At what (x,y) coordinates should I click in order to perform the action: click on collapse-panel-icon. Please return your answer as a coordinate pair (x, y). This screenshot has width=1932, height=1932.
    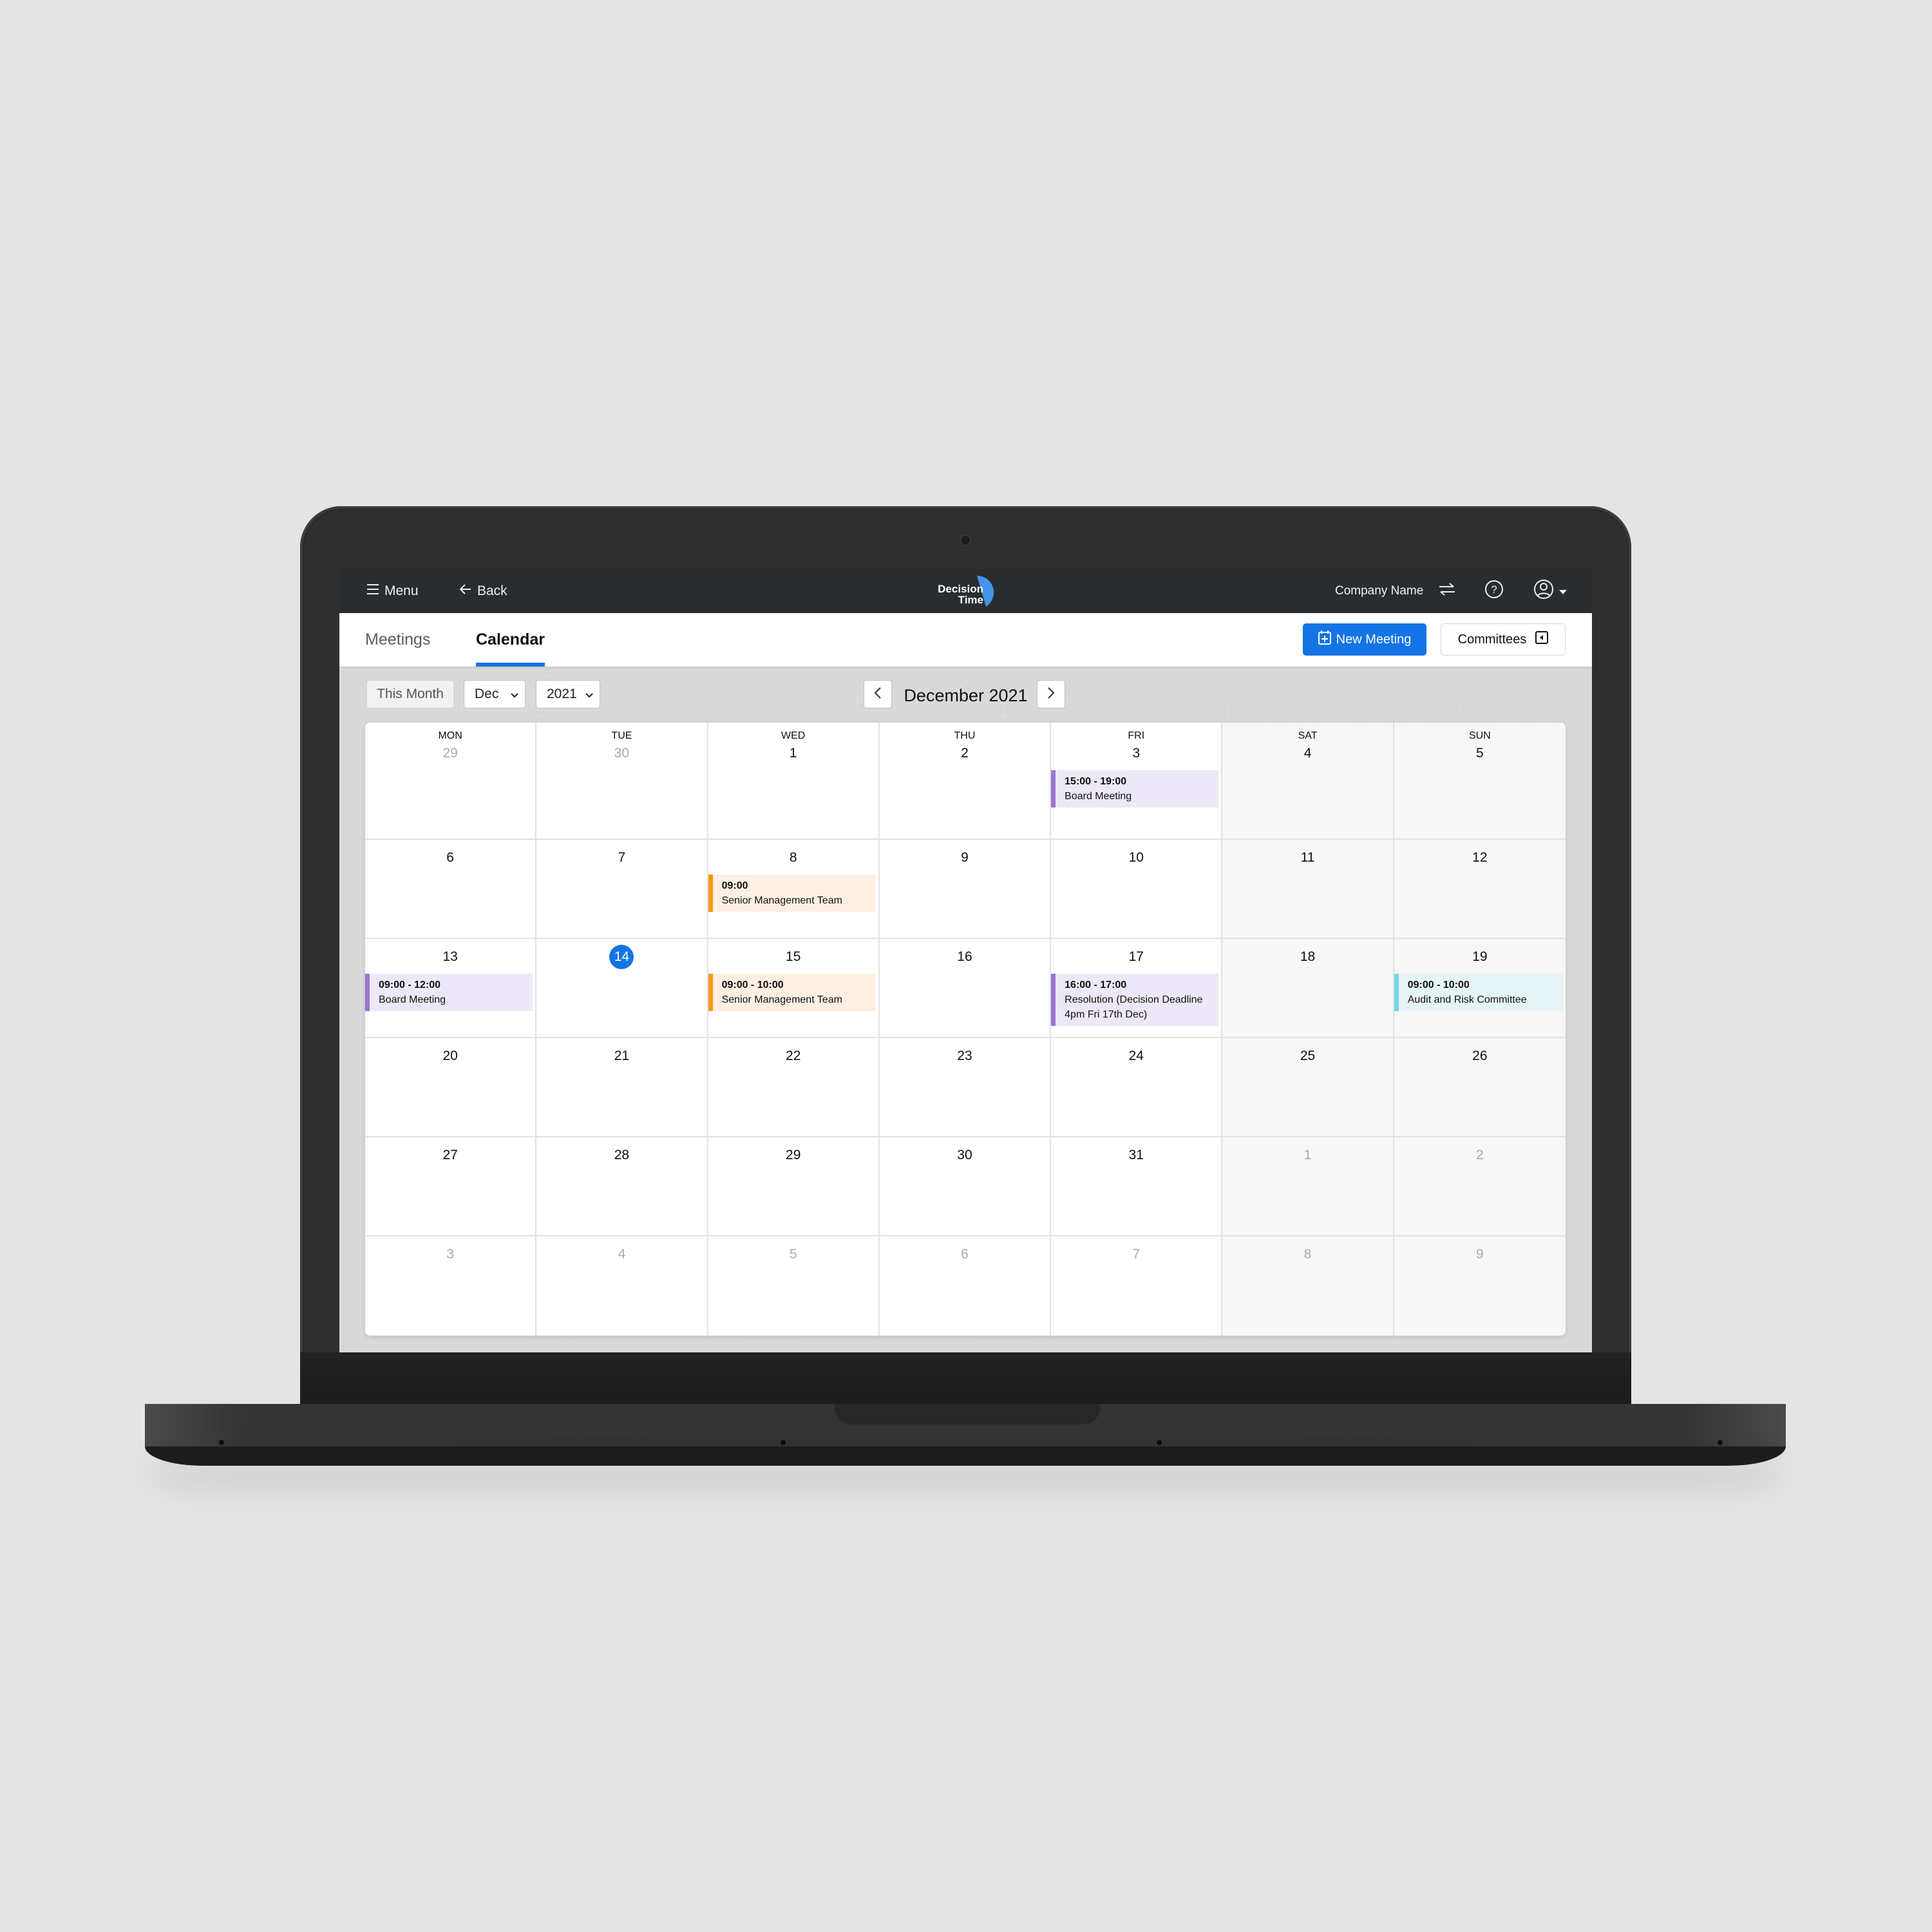
    Looking at the image, I should click on (1542, 639).